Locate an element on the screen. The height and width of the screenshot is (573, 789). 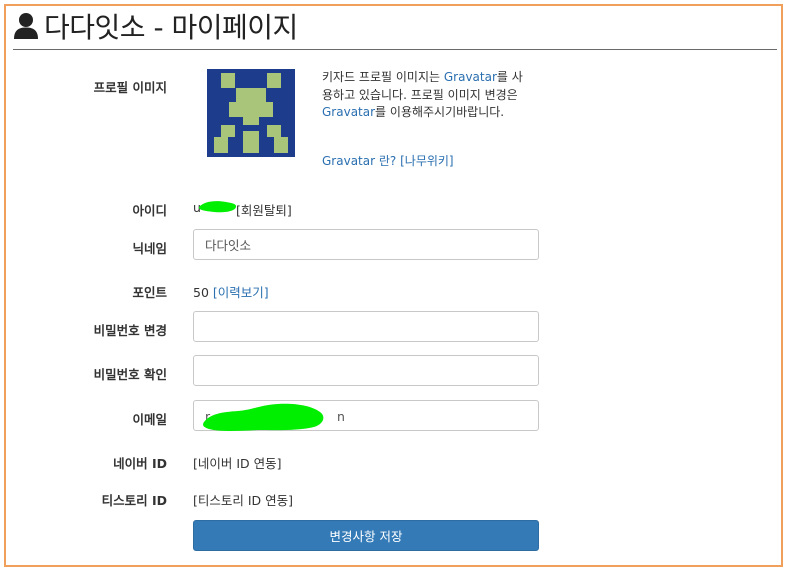
namuwiki-link: [나무위키] is located at coordinates (427, 161).